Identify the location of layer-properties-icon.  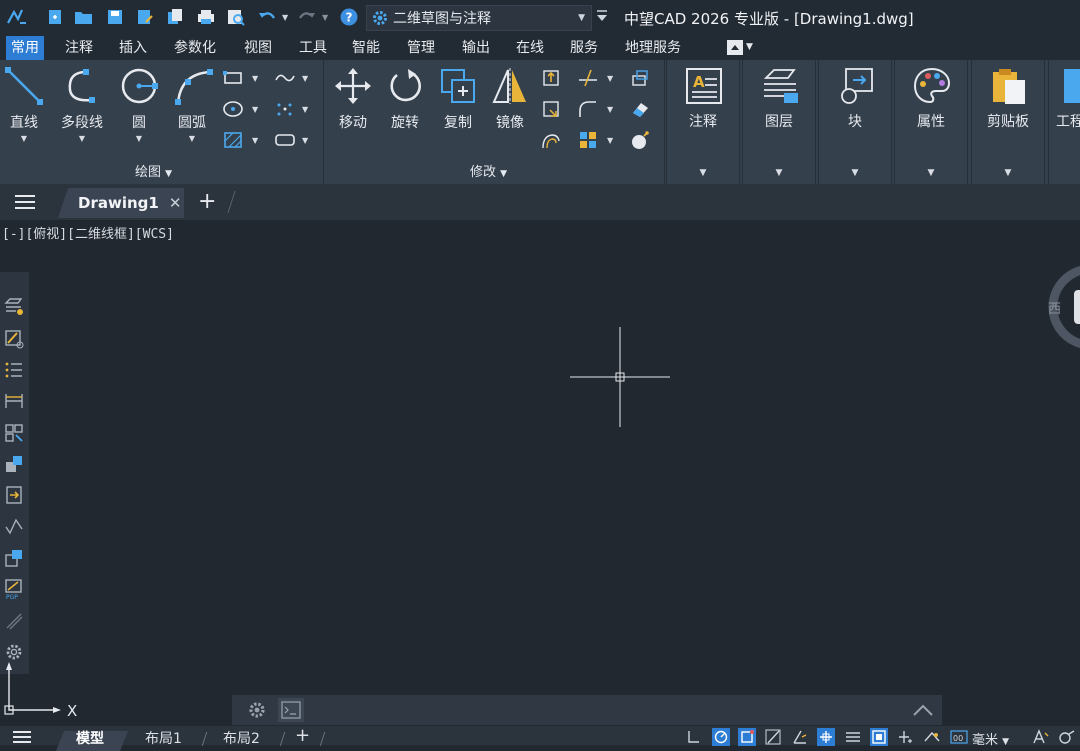
(14, 307).